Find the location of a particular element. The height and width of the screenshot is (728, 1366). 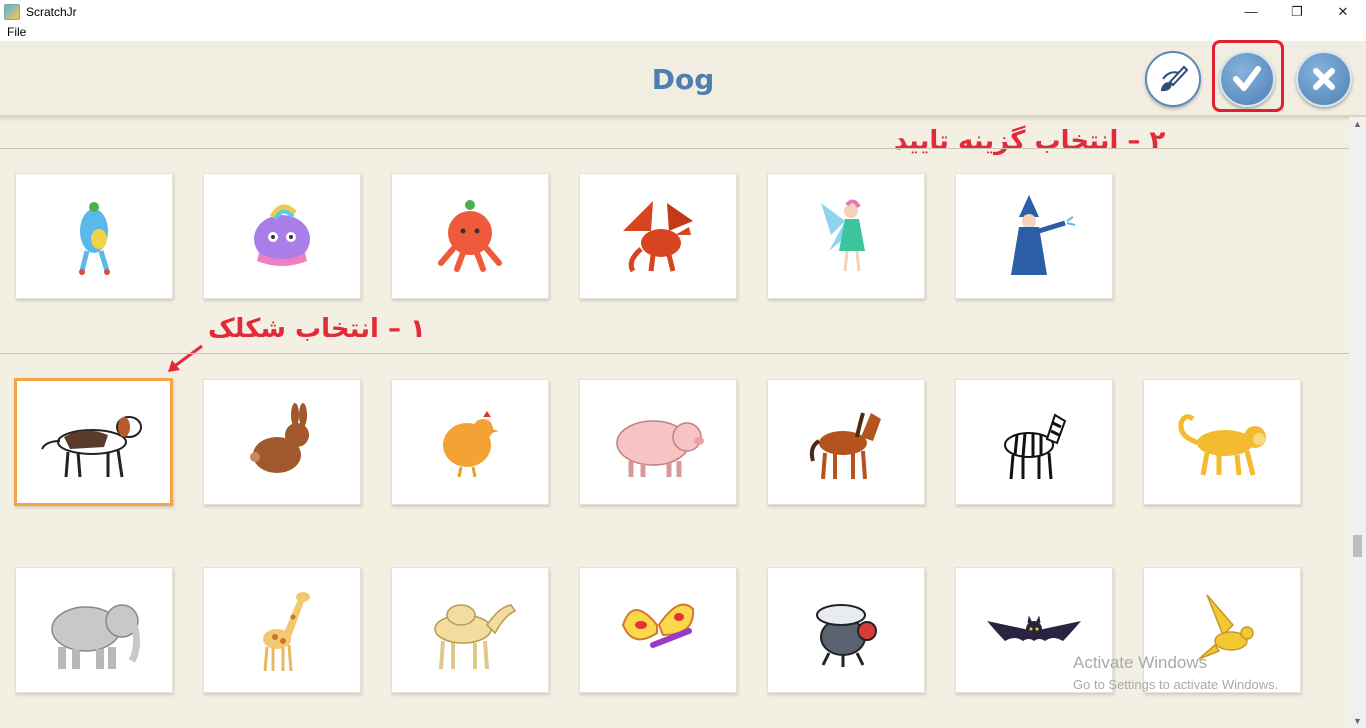

cancel-button is located at coordinates (1324, 79).